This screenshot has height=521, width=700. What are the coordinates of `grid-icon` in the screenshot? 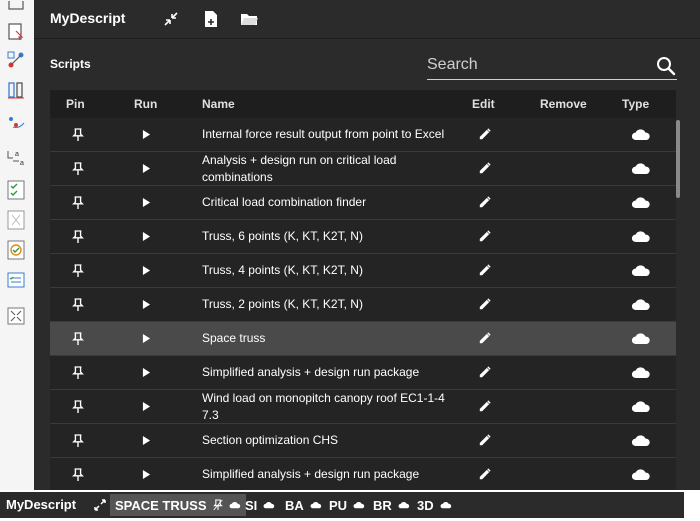 It's located at (16, 220).